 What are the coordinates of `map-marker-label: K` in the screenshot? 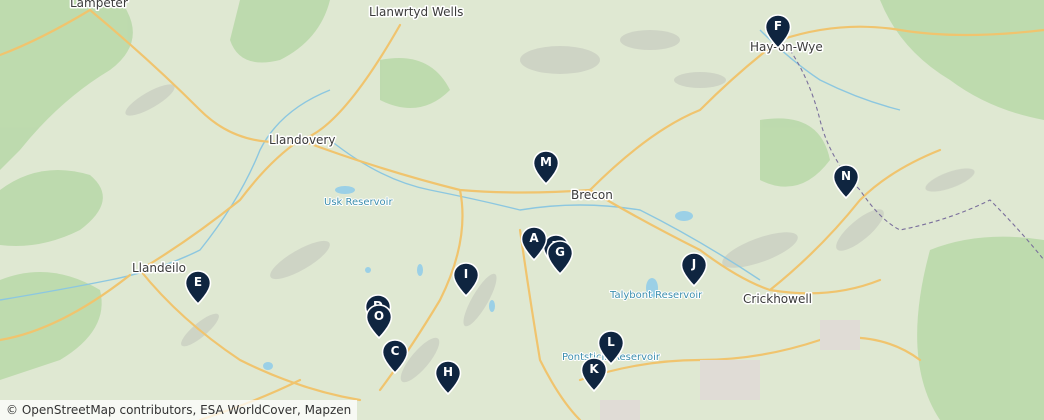 It's located at (594, 369).